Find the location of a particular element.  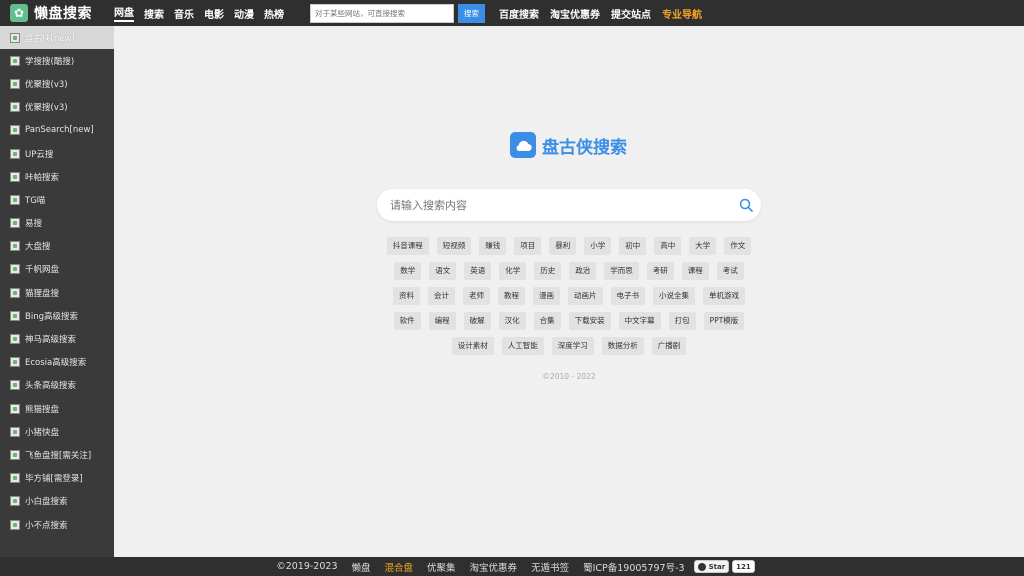

sidebar-item: 神马高级搜索 is located at coordinates (57, 338).